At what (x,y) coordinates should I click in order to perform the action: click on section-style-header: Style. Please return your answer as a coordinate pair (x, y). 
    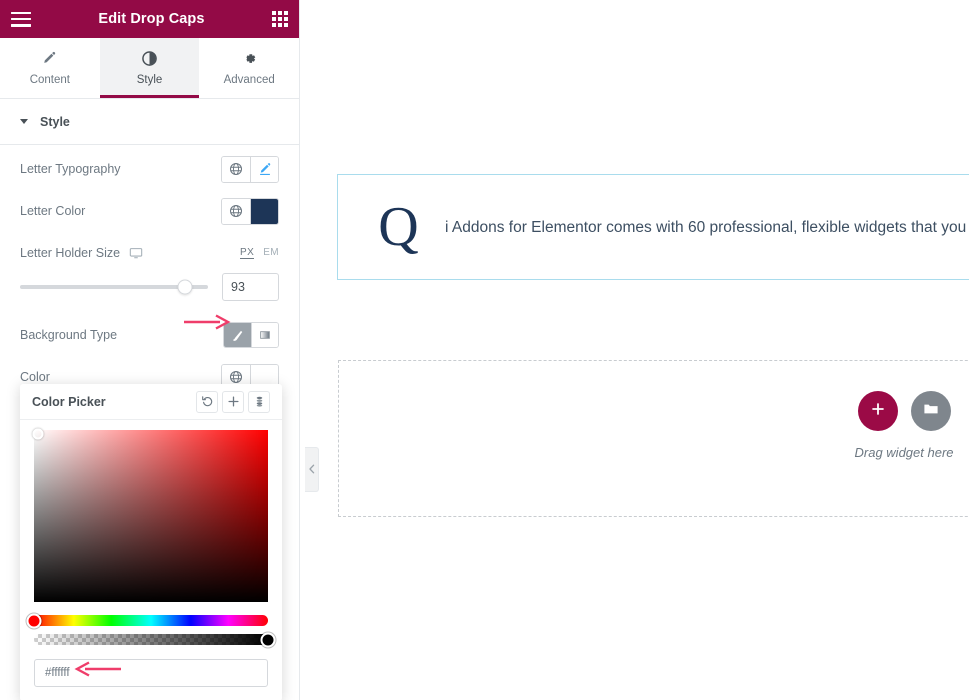
    Looking at the image, I should click on (149, 122).